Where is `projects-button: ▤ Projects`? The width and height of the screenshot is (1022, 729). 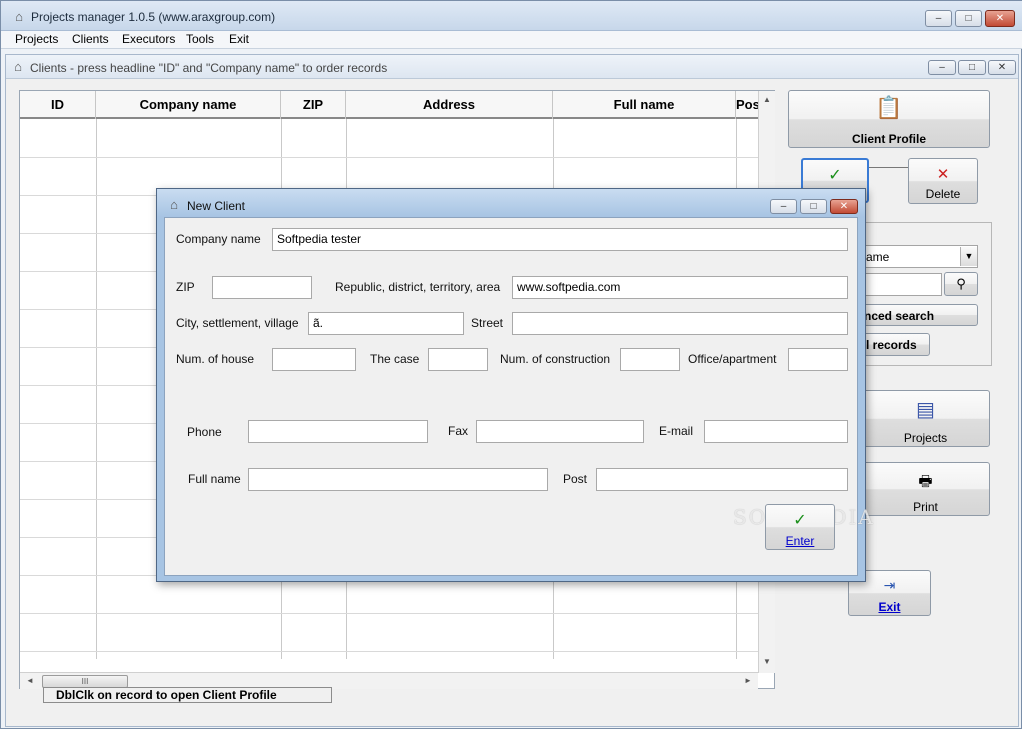 projects-button: ▤ Projects is located at coordinates (925, 418).